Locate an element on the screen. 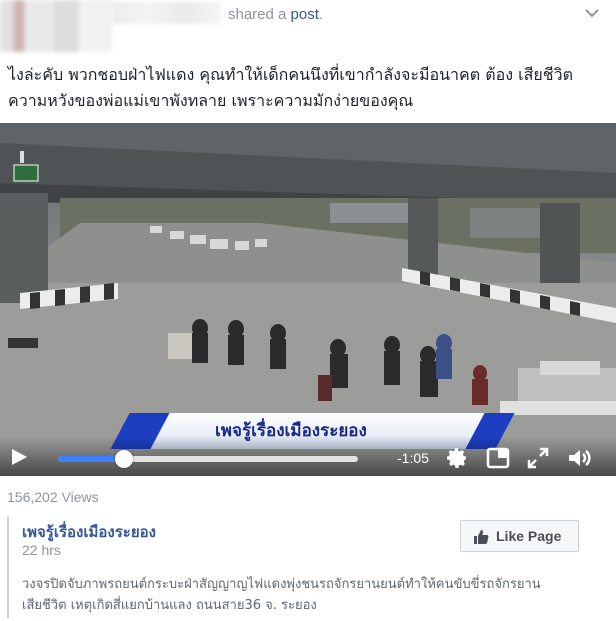 This screenshot has height=621, width=616. blurred-avatar is located at coordinates (56, 26).